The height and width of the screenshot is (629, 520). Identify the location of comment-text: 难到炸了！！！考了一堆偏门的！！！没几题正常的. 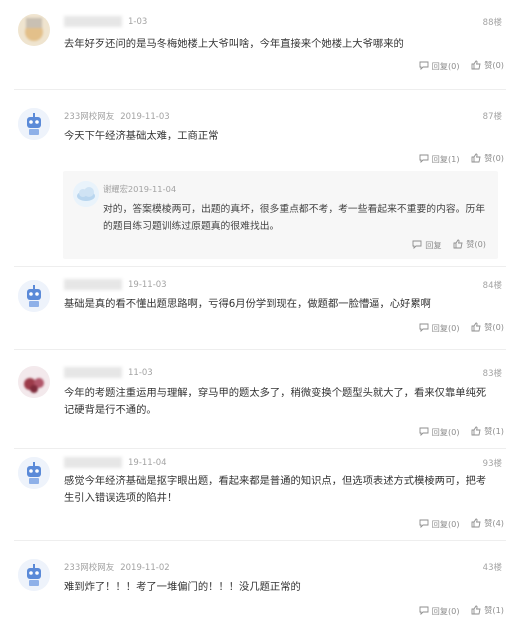
(182, 587).